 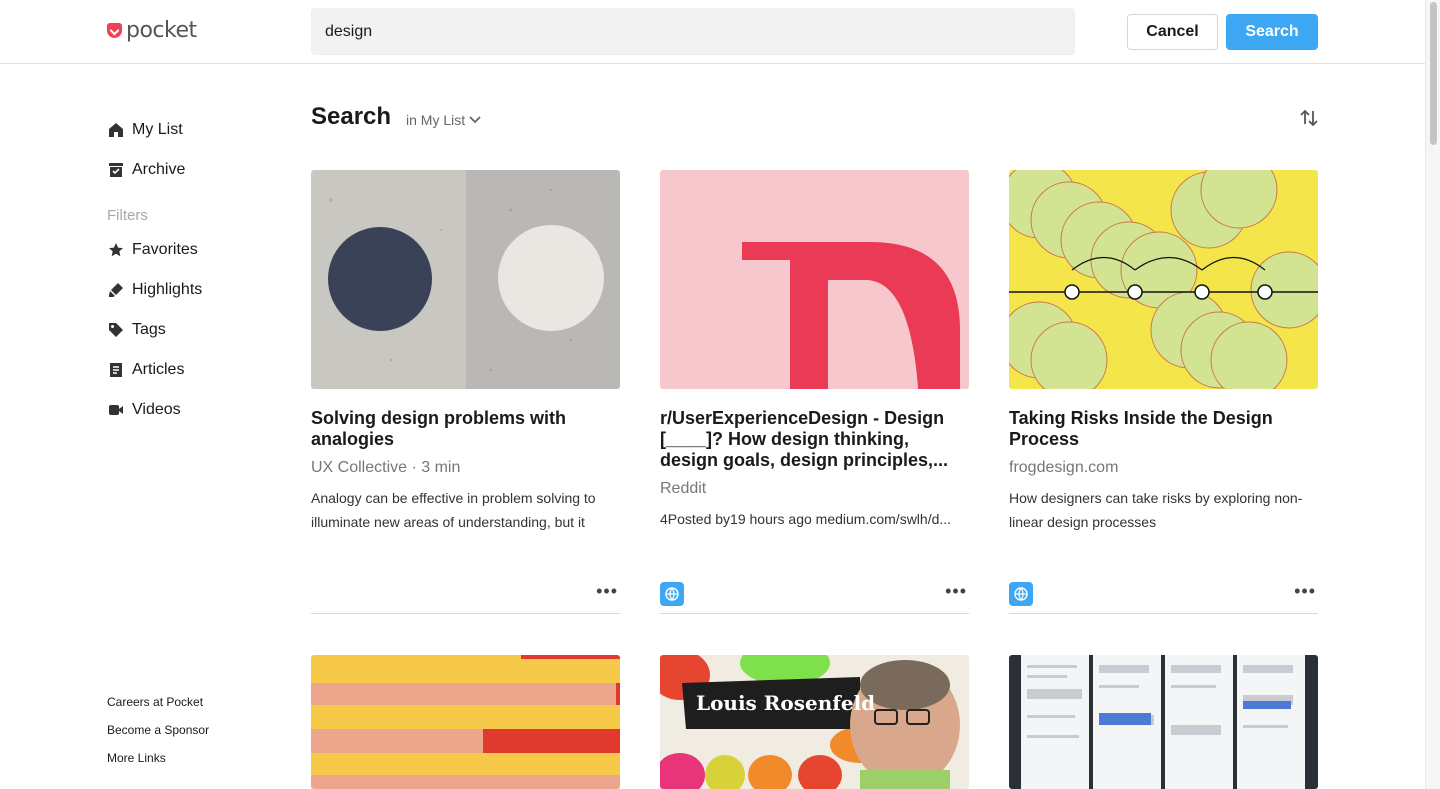 I want to click on sidebar-item-archive: Archive, so click(x=197, y=170).